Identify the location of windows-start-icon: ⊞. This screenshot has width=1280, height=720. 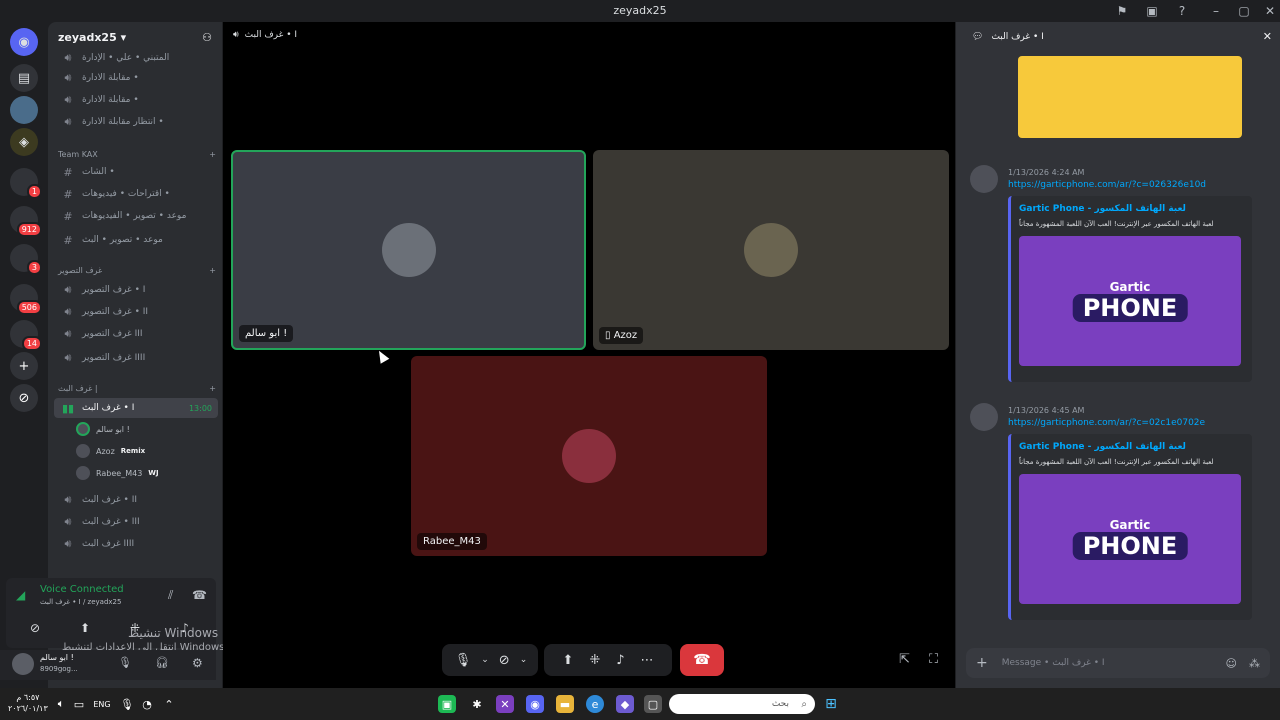
(831, 704).